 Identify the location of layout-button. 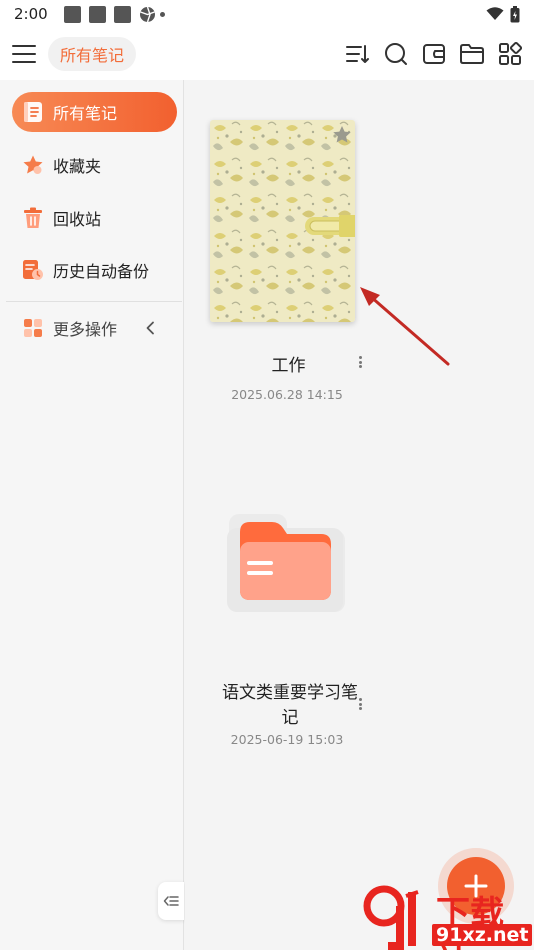
(510, 54).